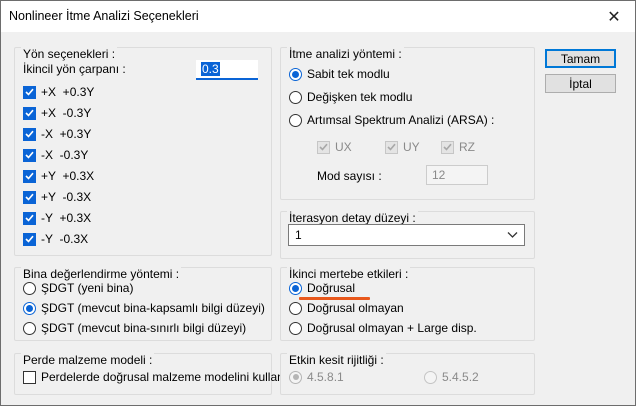 This screenshot has height=406, width=636. I want to click on radio-label: Doğrusal, so click(331, 288).